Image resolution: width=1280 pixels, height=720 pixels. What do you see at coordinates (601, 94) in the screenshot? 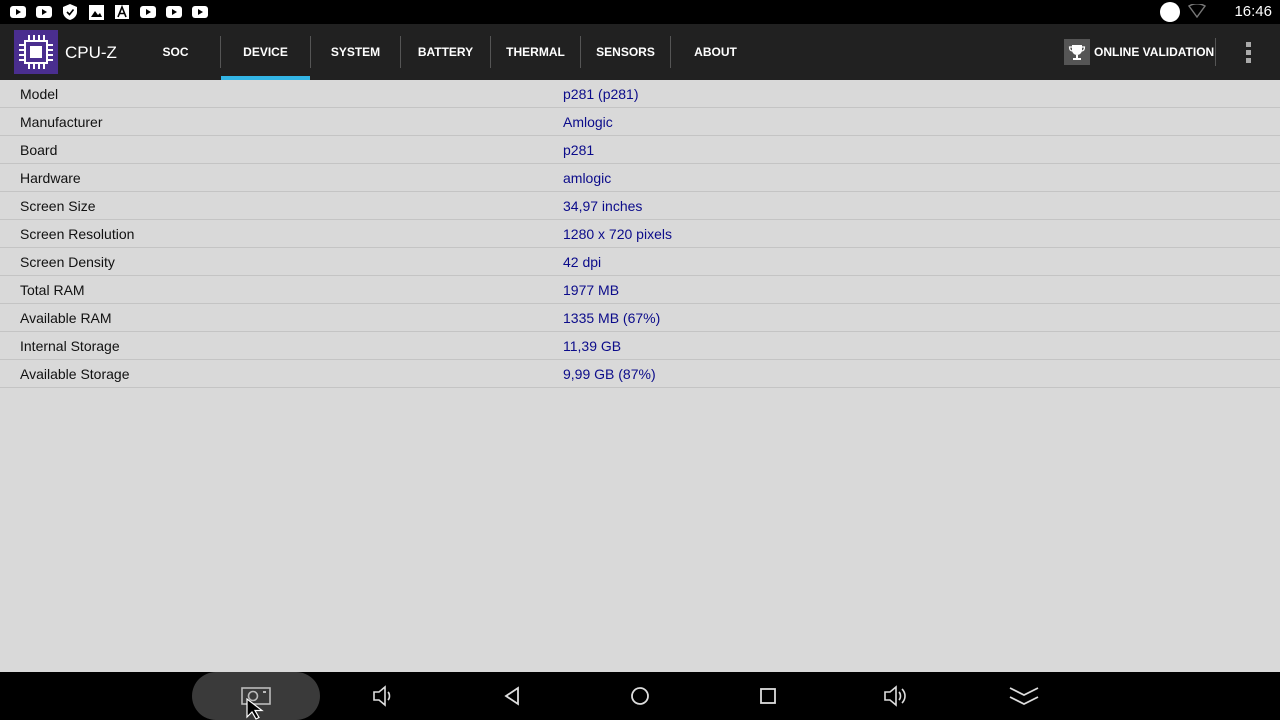
I see `info-value: p281 (p281)` at bounding box center [601, 94].